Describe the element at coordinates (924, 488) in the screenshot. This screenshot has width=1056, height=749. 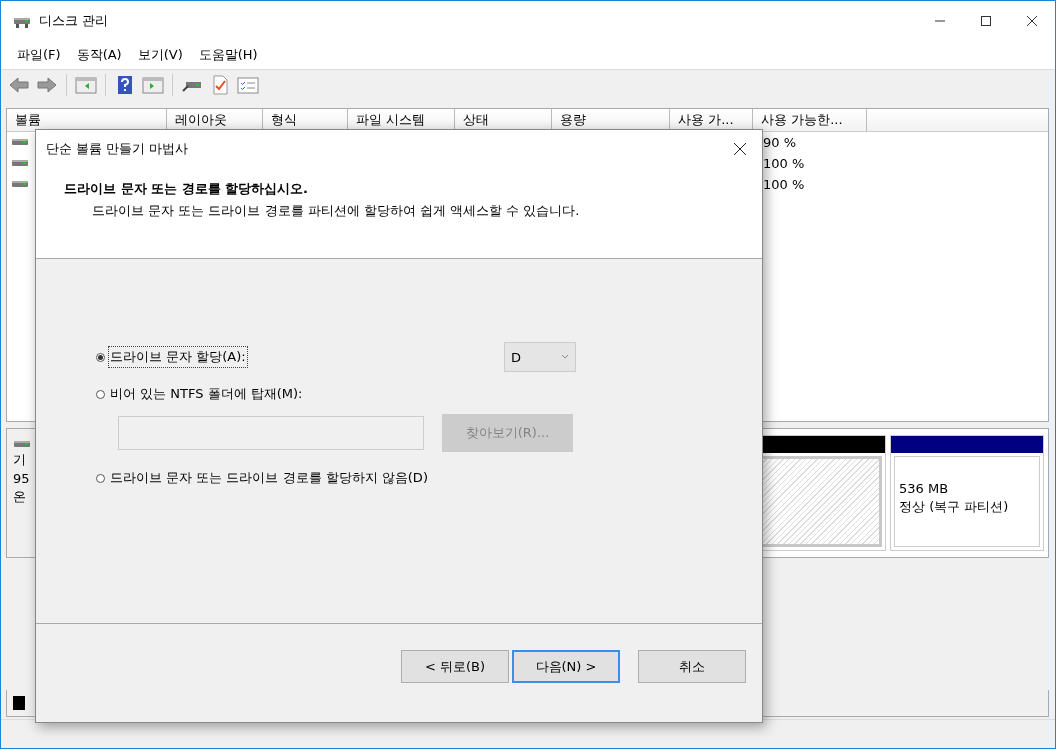
I see `partition-info: 536 MB` at that location.